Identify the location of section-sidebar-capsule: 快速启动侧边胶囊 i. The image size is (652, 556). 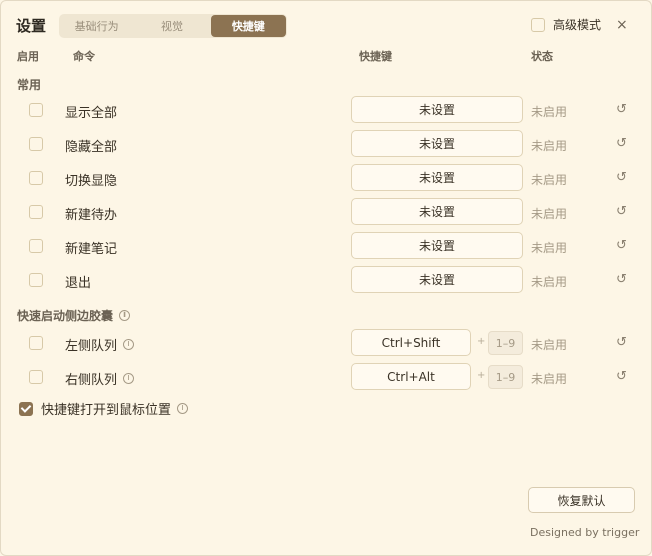
(74, 315).